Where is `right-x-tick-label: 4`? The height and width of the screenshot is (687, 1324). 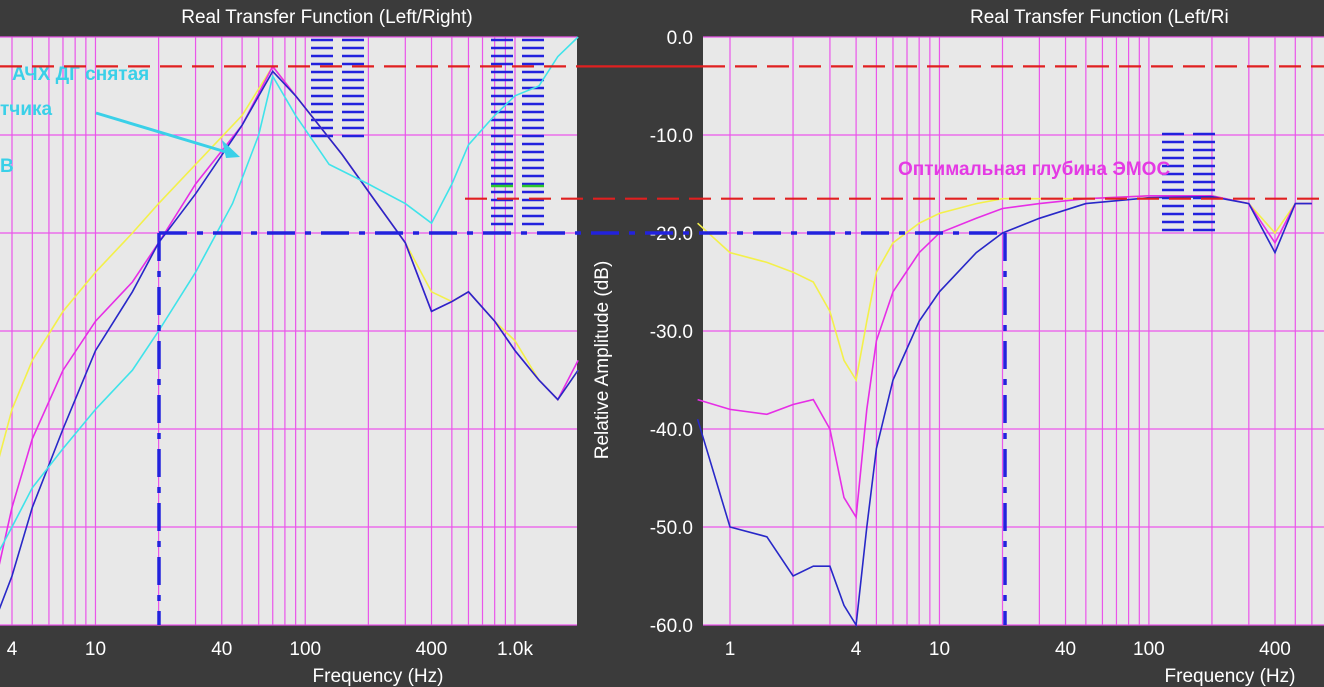 right-x-tick-label: 4 is located at coordinates (856, 649).